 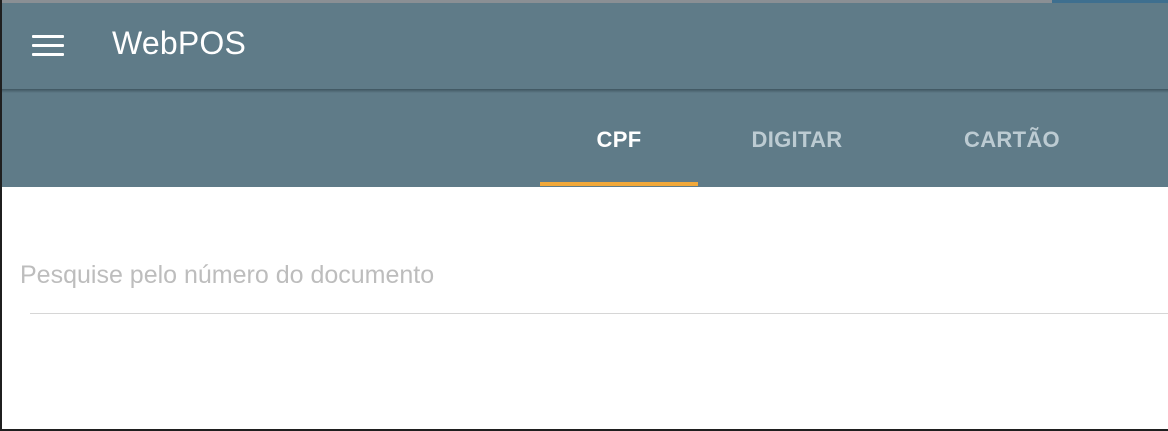 What do you see at coordinates (1012, 140) in the screenshot?
I see `tab-cartao: CARTÃO` at bounding box center [1012, 140].